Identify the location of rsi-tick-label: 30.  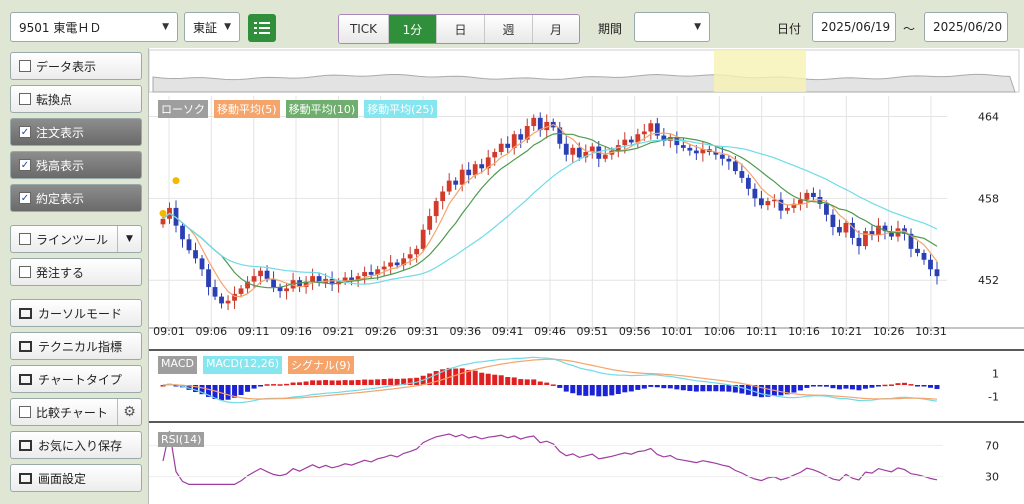
(992, 477).